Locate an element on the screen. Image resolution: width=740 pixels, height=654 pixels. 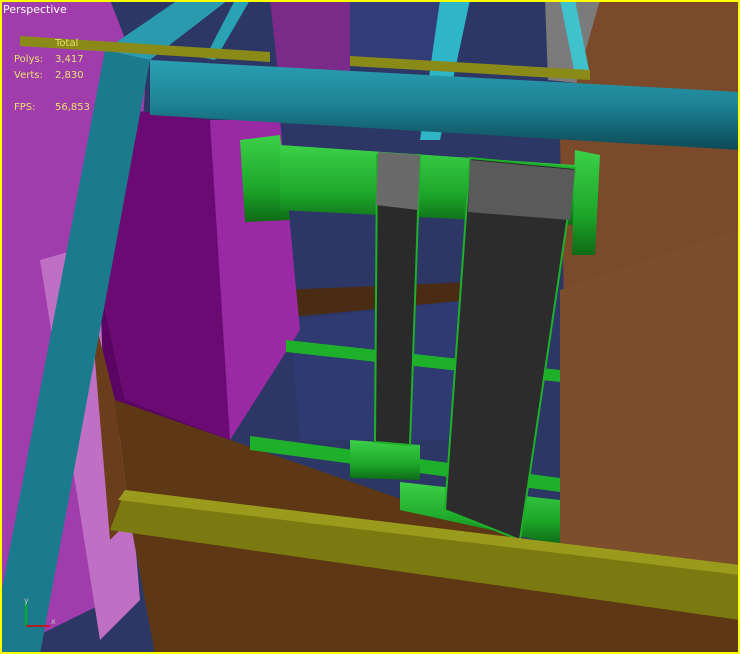
stats-polys-value: 3,417 is located at coordinates (69, 59).